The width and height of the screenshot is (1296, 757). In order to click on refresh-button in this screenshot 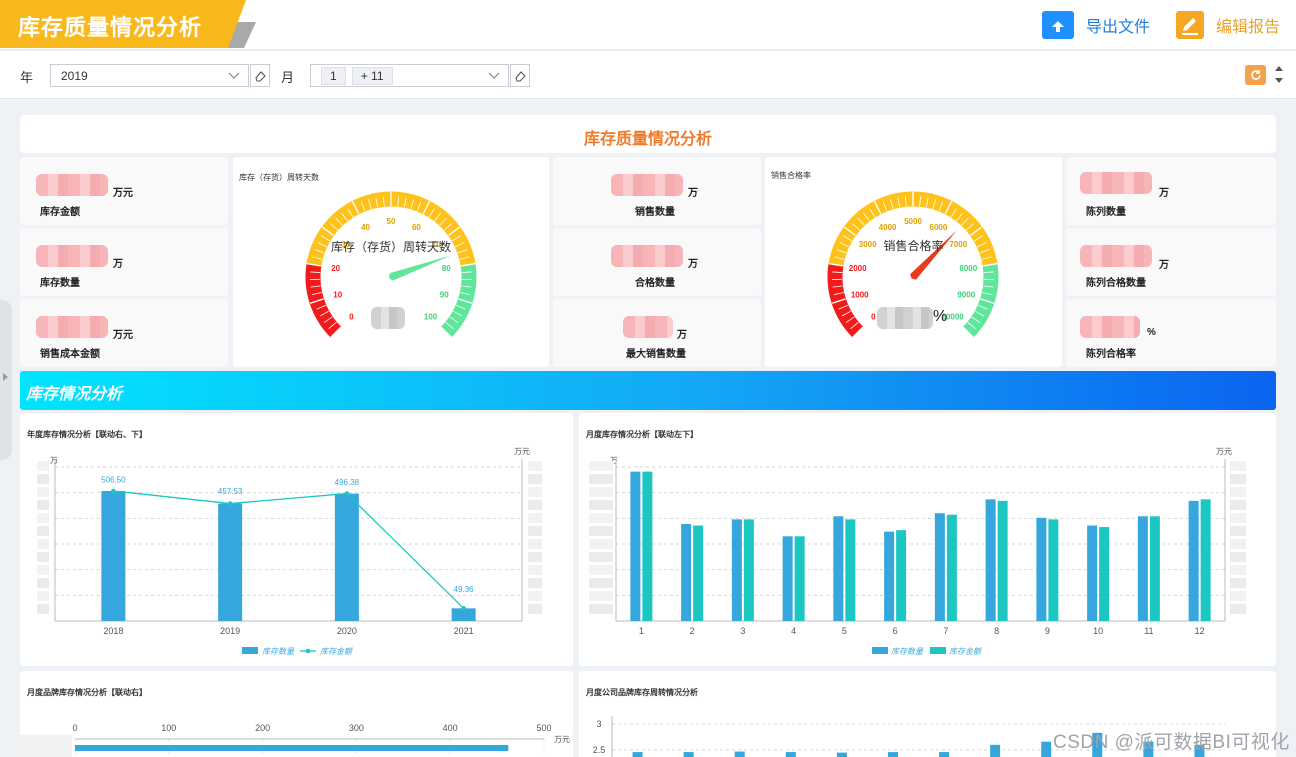, I will do `click(1255, 75)`.